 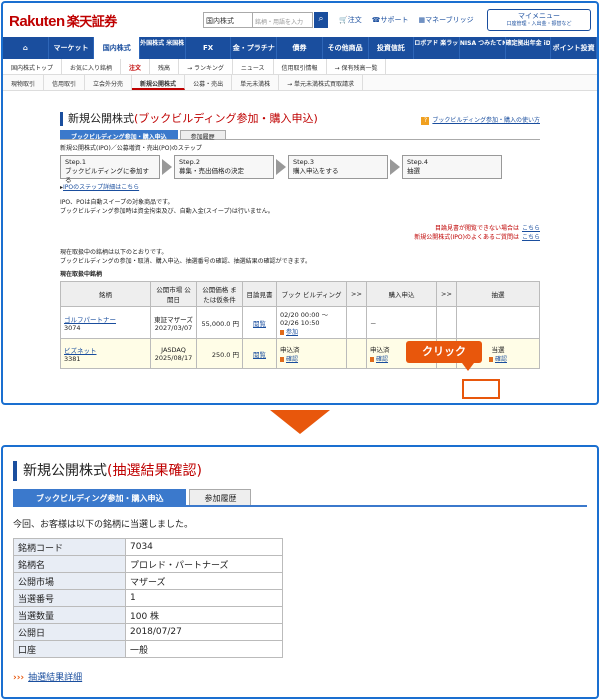 I want to click on support-link-label: サポート, so click(x=394, y=20).